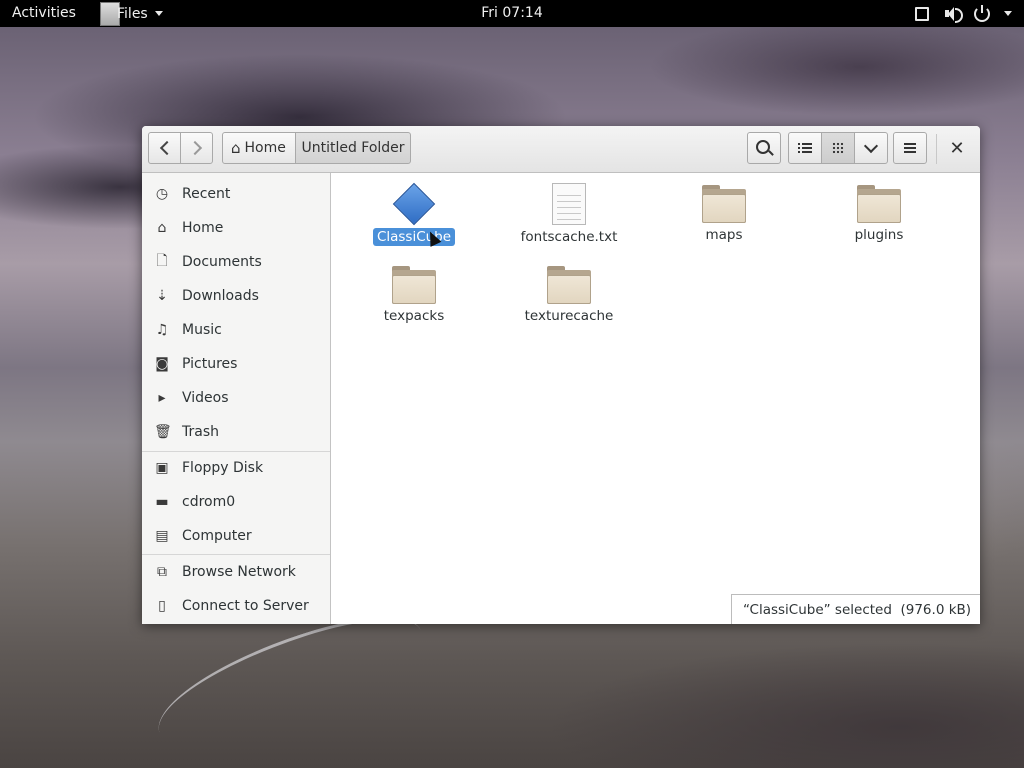 The height and width of the screenshot is (768, 1024). I want to click on trash-icon: 🗑, so click(163, 432).